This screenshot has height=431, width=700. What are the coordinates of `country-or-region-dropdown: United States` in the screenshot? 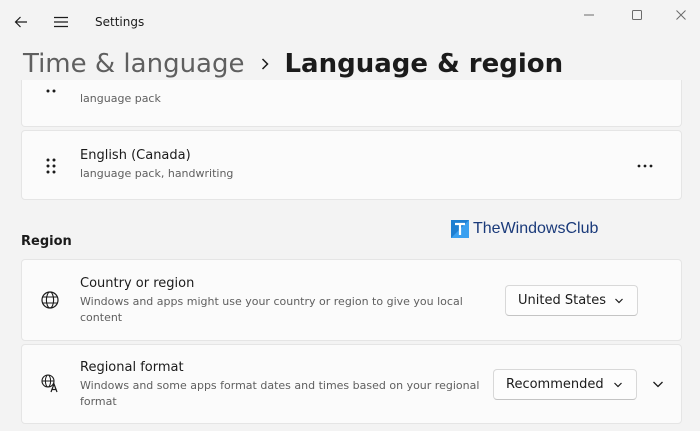 It's located at (571, 300).